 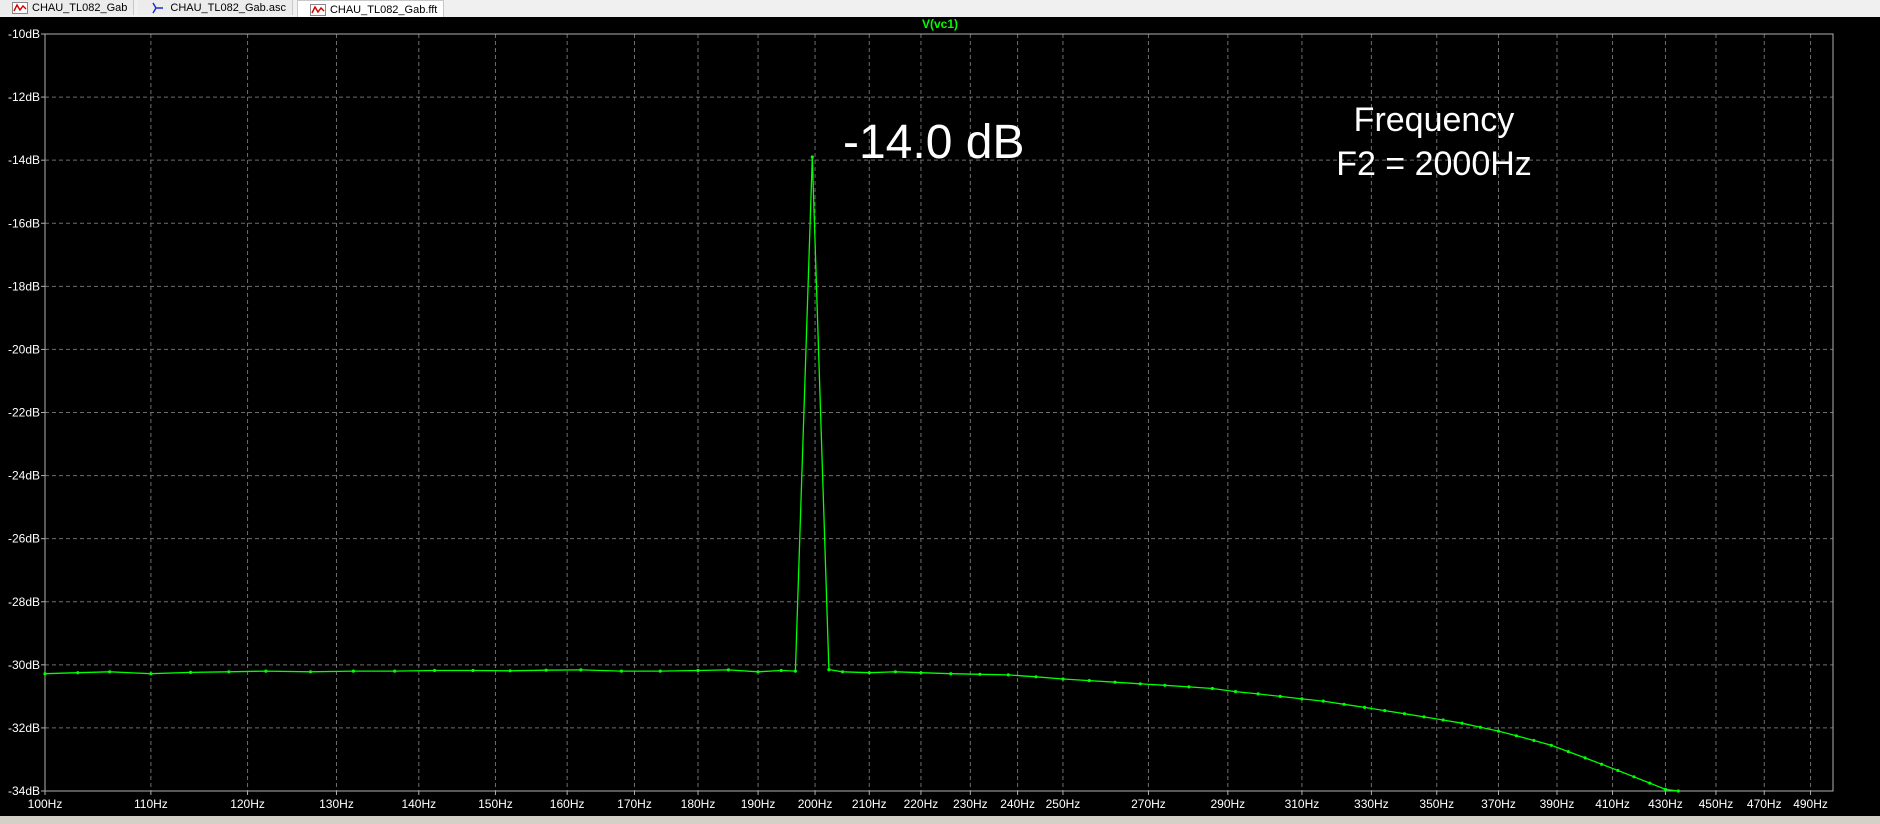 What do you see at coordinates (247, 804) in the screenshot?
I see `x-tick-label: 120Hz` at bounding box center [247, 804].